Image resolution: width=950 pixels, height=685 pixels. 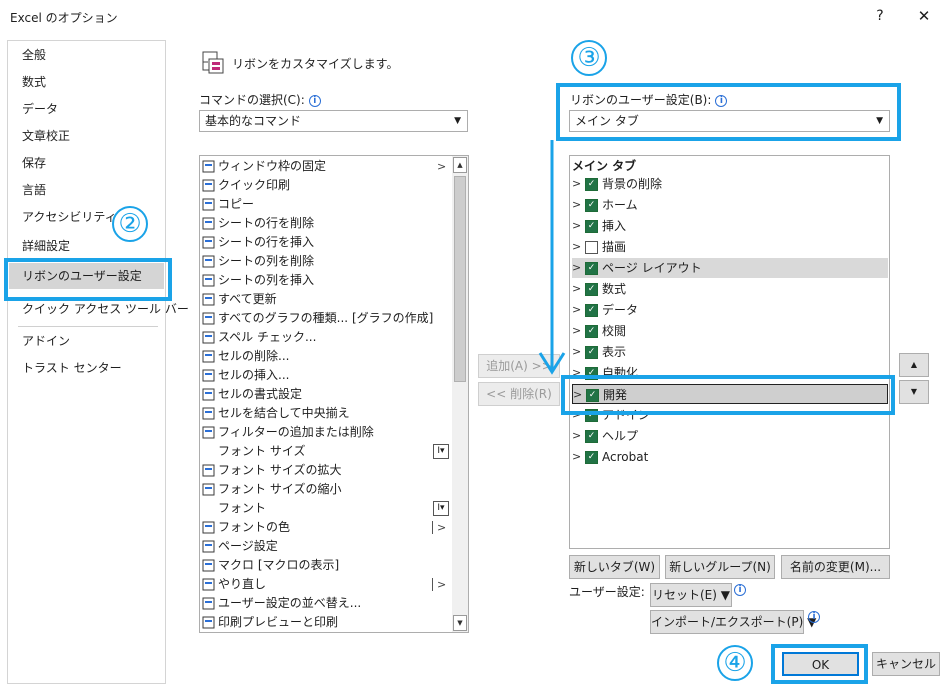 I want to click on command-item: フォントの色 >, so click(x=325, y=527).